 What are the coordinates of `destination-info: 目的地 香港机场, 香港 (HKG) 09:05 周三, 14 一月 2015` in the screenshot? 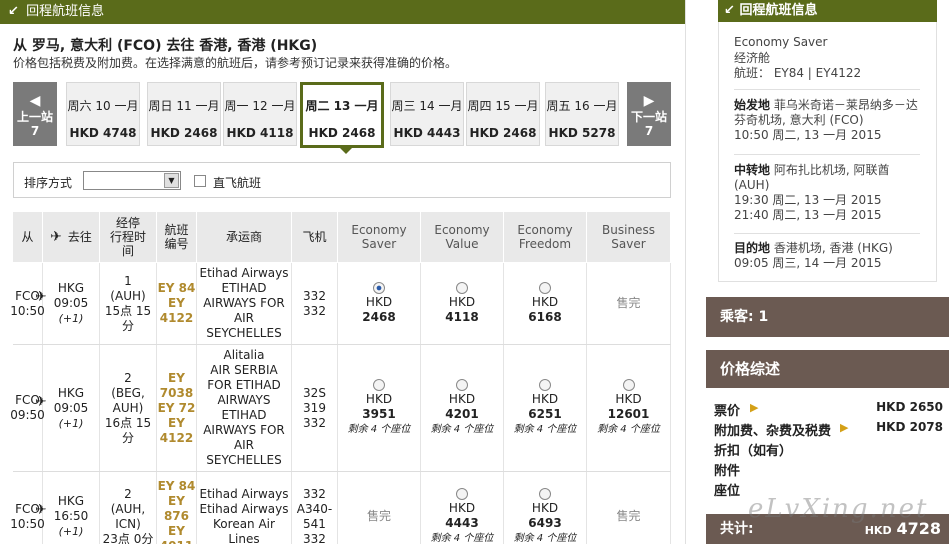 It's located at (813, 255).